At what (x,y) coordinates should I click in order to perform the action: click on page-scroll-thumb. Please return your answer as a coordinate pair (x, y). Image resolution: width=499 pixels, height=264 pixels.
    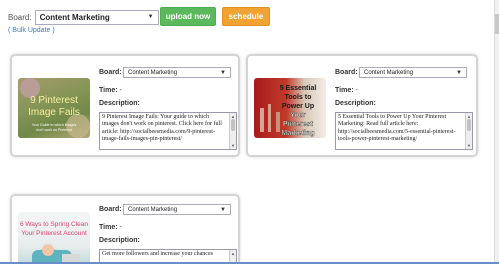
    Looking at the image, I should click on (497, 24).